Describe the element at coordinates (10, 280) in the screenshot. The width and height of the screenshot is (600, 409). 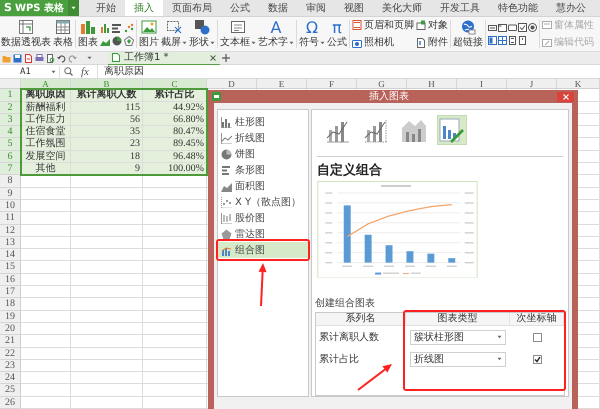
I see `row-number: 16` at that location.